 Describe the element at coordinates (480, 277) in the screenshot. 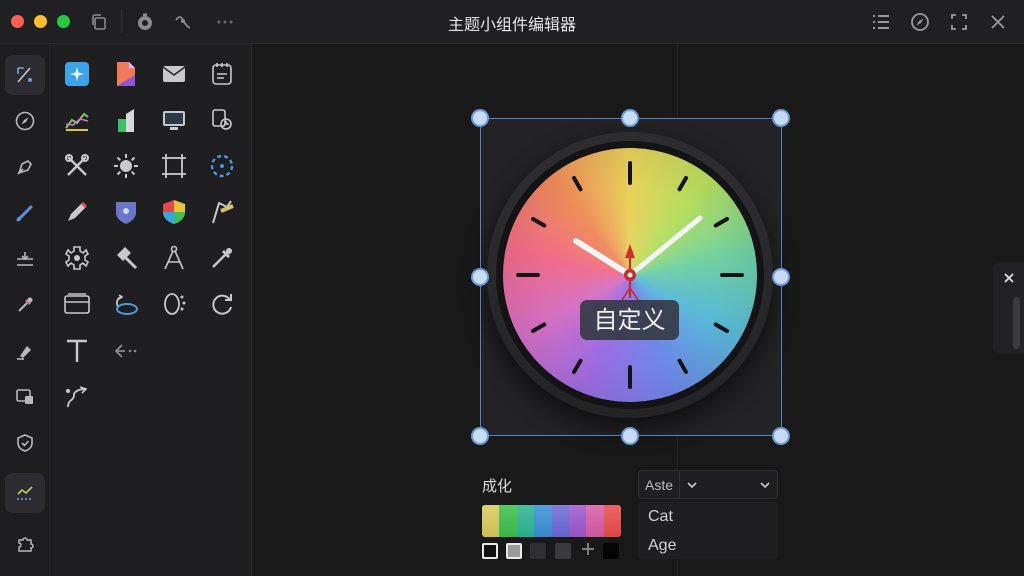

I see `resize-handle-left` at that location.